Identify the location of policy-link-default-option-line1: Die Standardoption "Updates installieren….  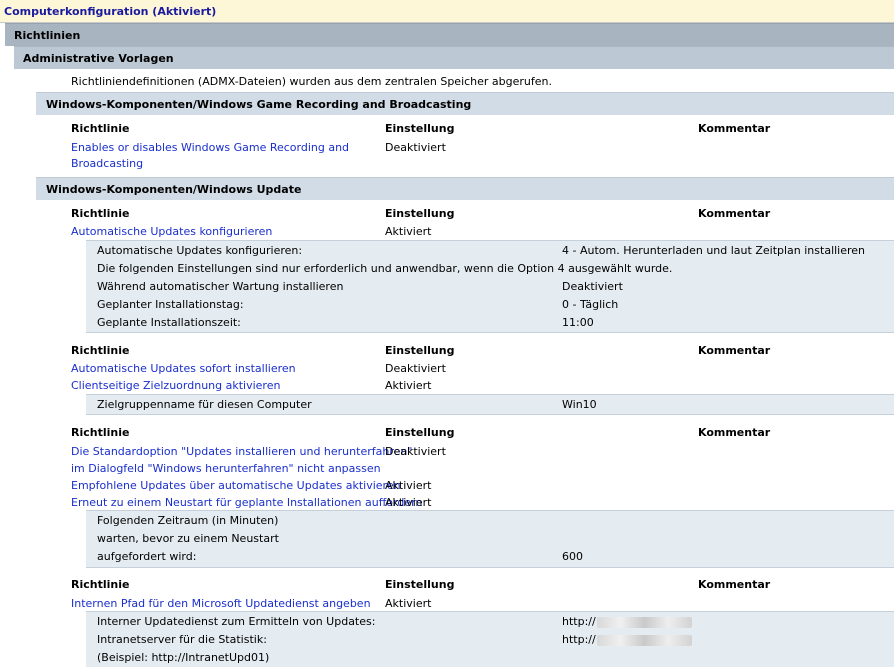
(241, 451).